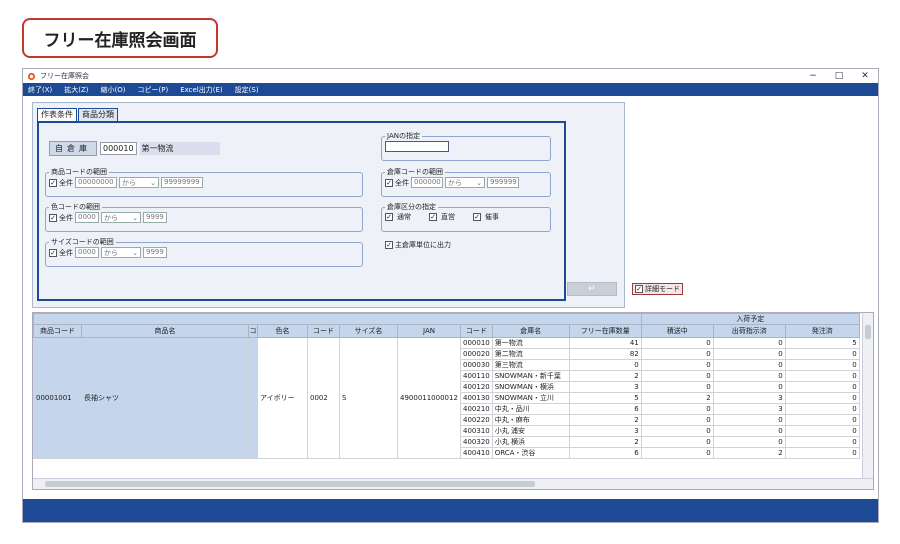  Describe the element at coordinates (201, 90) in the screenshot. I see `menu-excel-export: Excel出力(E)` at that location.